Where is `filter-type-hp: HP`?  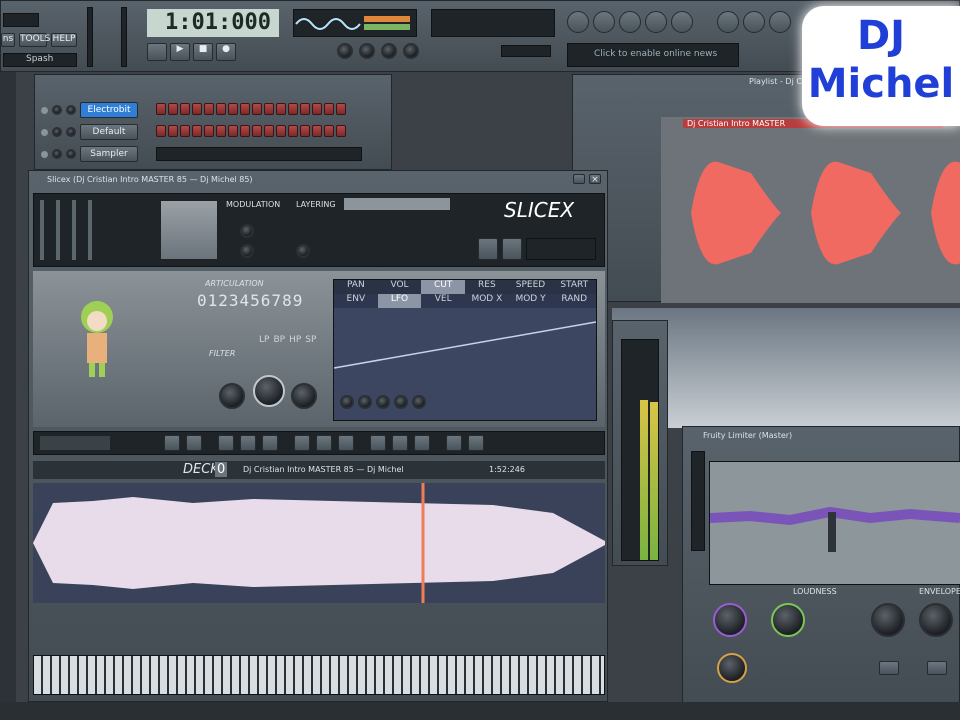 filter-type-hp: HP is located at coordinates (295, 343).